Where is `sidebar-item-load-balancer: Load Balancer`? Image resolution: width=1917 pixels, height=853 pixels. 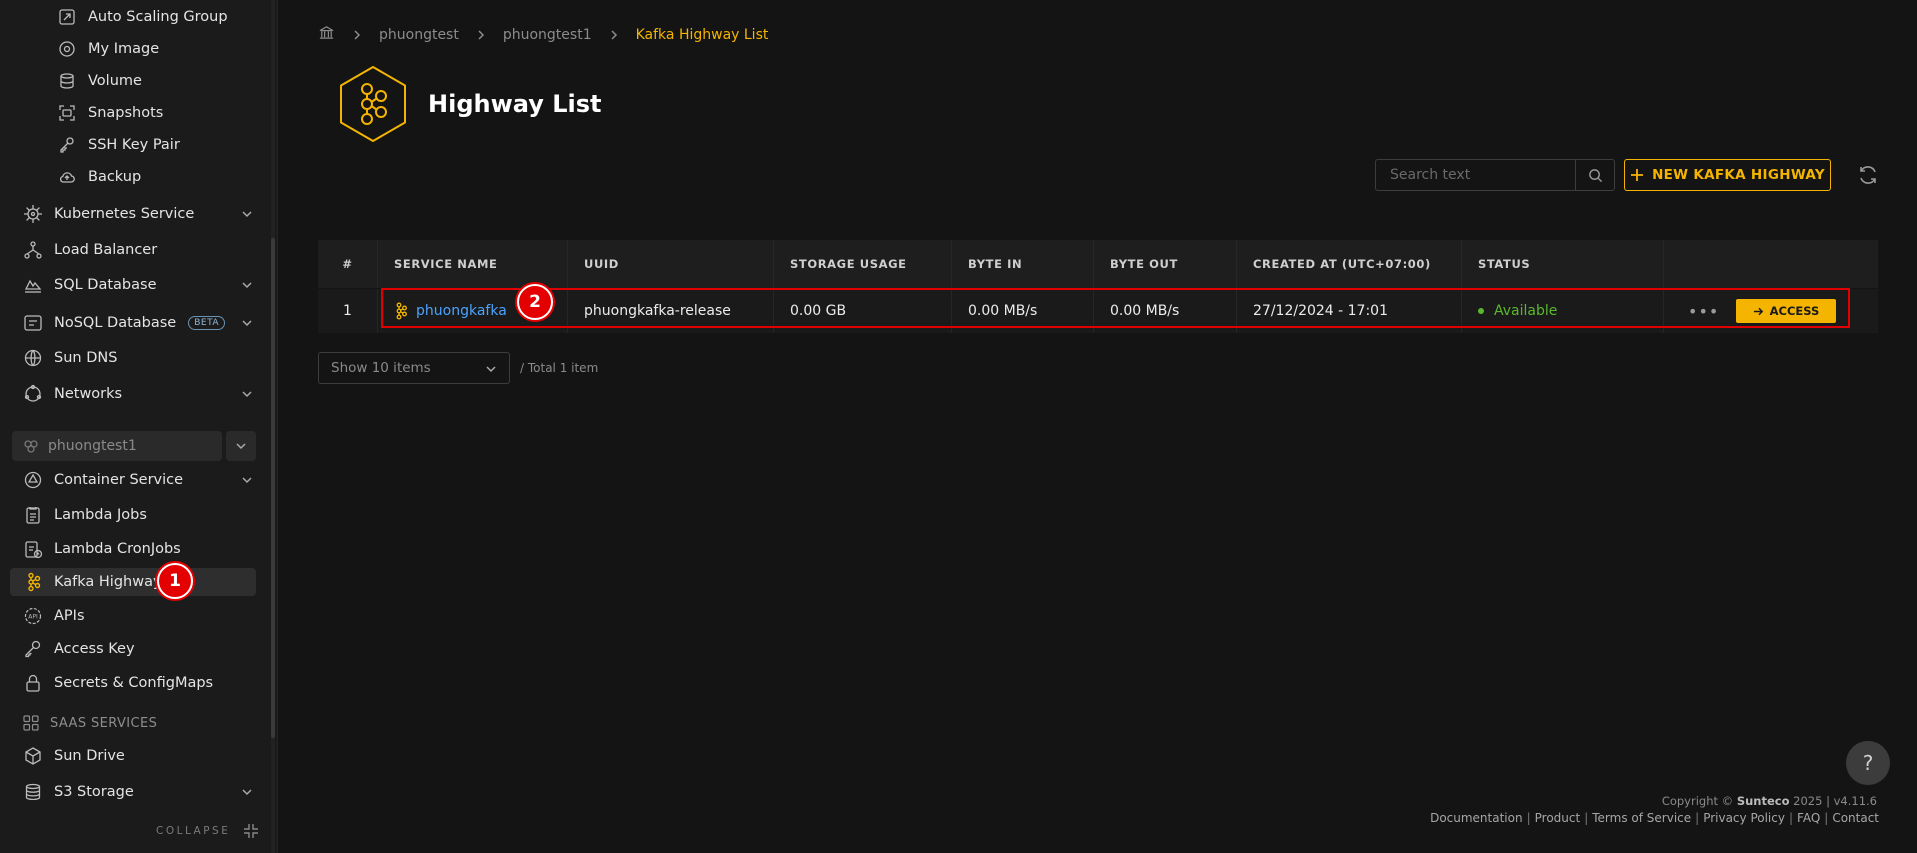
sidebar-item-load-balancer: Load Balancer is located at coordinates (133, 250).